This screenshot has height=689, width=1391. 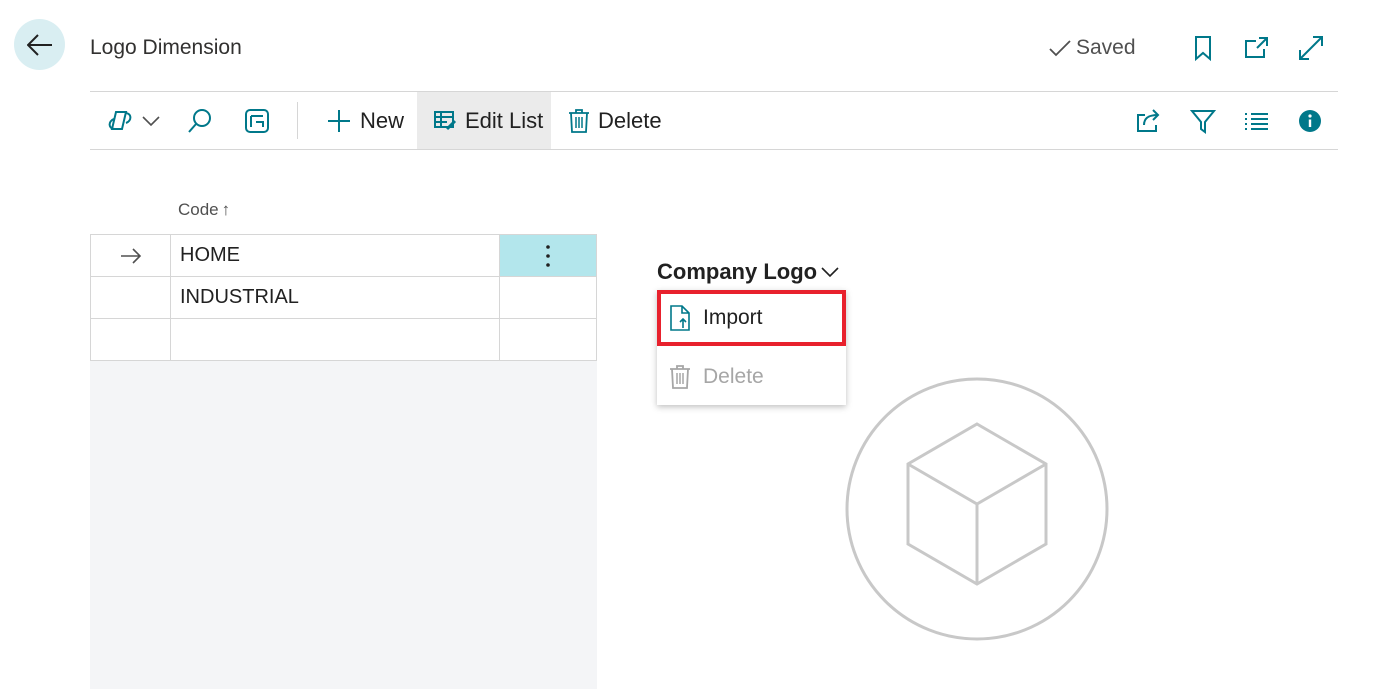 I want to click on delete-menu-item: Delete, so click(x=751, y=377).